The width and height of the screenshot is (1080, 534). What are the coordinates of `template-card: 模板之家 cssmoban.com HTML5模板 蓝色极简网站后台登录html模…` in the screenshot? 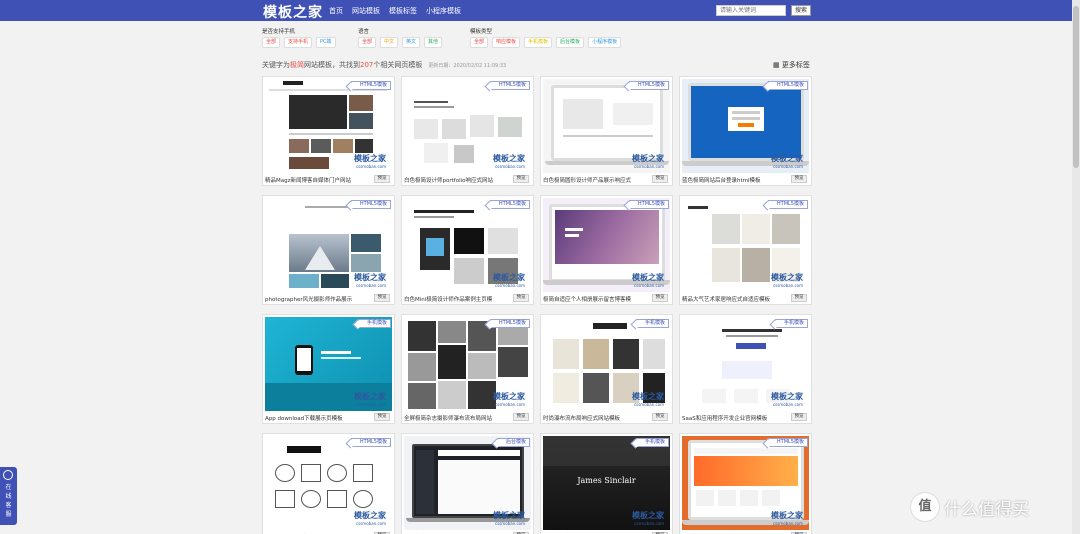 It's located at (745, 131).